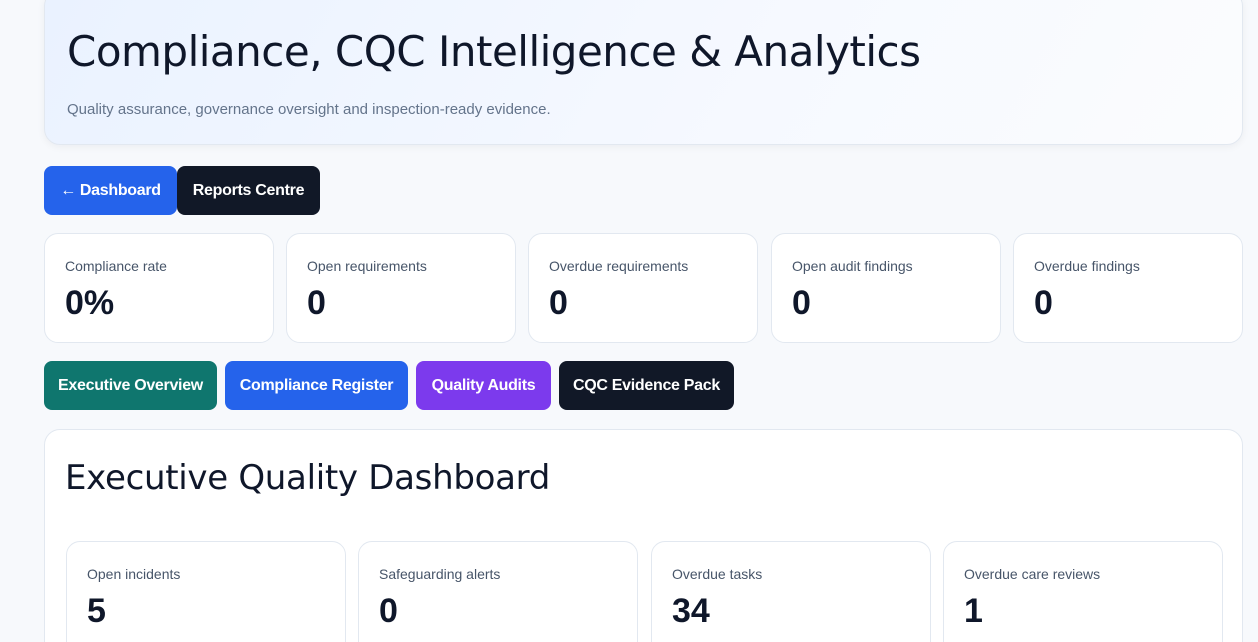  Describe the element at coordinates (1128, 288) in the screenshot. I see `kpi-overdue-findings: Overdue findings 0` at that location.